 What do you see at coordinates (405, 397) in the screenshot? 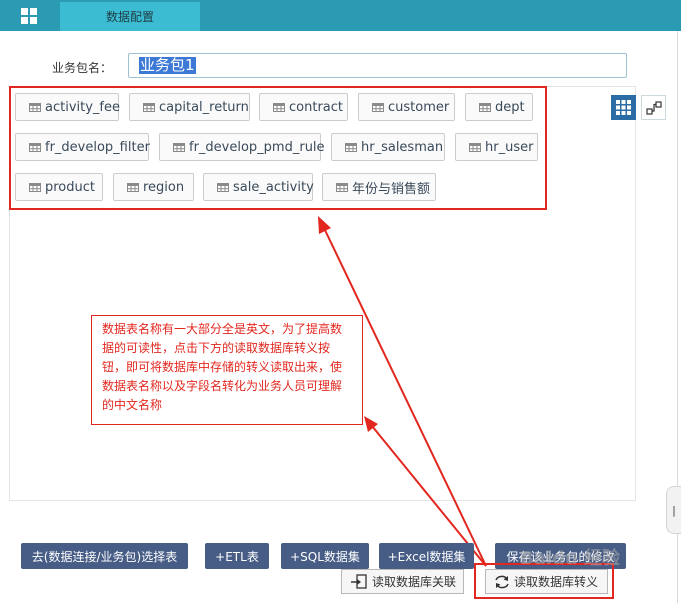
I see `arrow-to-tags` at bounding box center [405, 397].